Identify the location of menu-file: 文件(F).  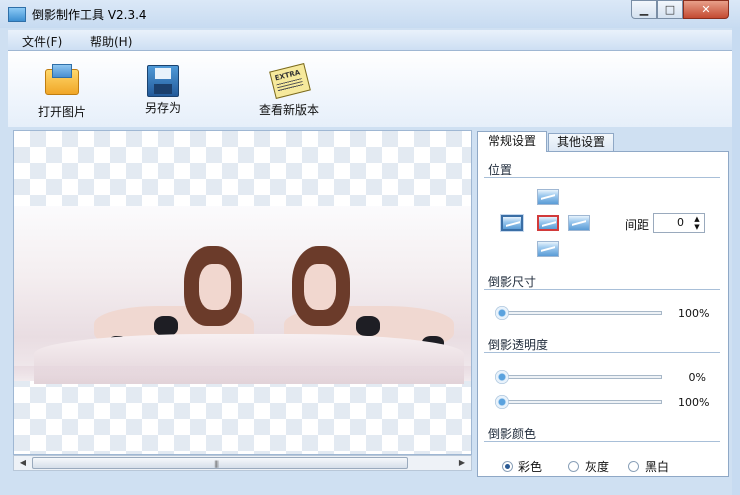
(42, 41).